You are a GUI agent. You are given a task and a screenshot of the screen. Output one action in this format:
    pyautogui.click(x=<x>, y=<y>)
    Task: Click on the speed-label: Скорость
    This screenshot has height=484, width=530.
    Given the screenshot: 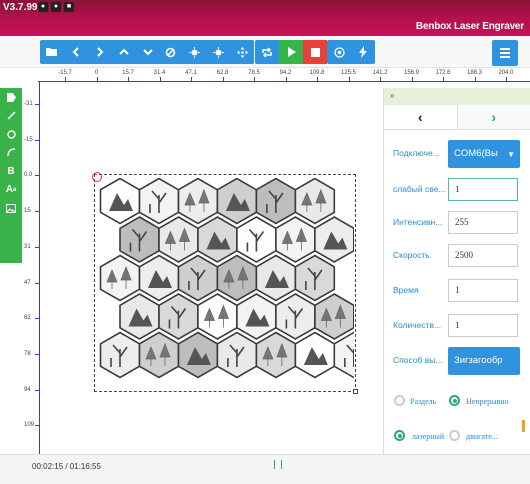 What is the action you would take?
    pyautogui.click(x=411, y=255)
    